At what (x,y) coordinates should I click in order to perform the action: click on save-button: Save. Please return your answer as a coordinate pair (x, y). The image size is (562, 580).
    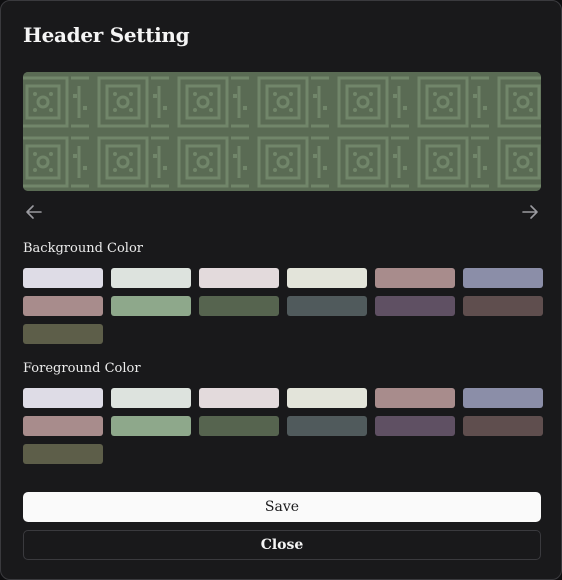
    Looking at the image, I should click on (282, 507).